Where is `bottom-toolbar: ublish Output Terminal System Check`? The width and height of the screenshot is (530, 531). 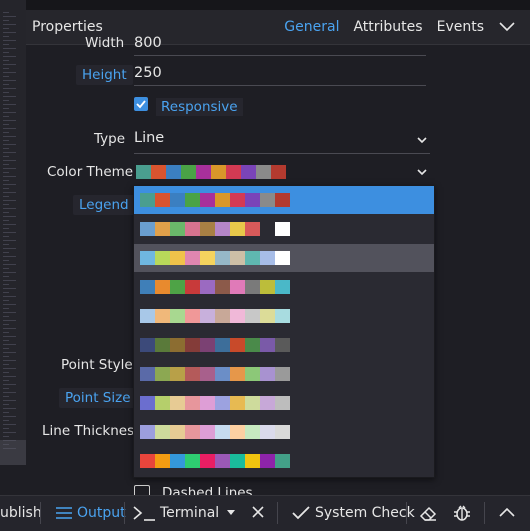
bottom-toolbar: ublish Output Terminal System Check is located at coordinates (265, 513).